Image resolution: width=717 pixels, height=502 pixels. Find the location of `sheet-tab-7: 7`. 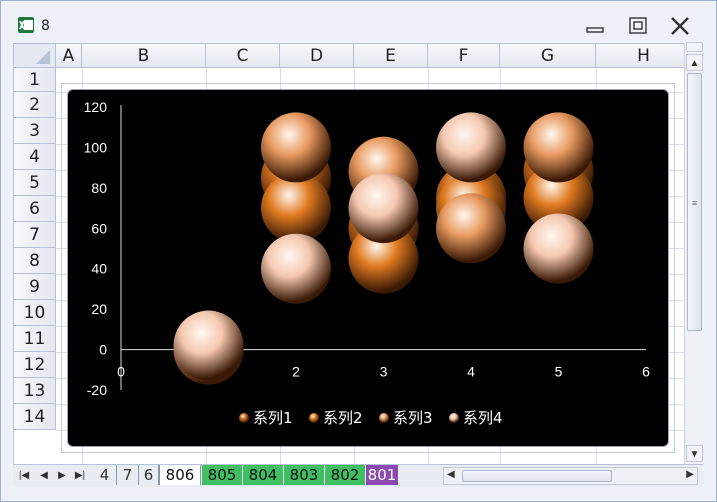

sheet-tab-7: 7 is located at coordinates (128, 475).